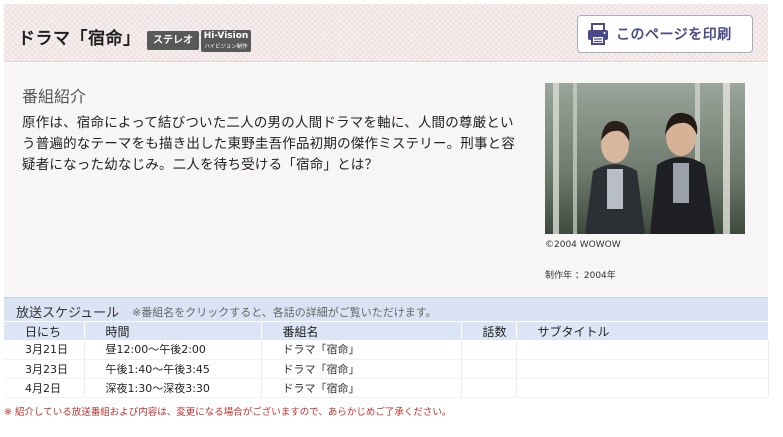 The height and width of the screenshot is (437, 783). I want to click on page-header: ドラマ「宿命」 ステレオ Hi-Vision ハイビジョン制作 このページを印刷, so click(386, 33).